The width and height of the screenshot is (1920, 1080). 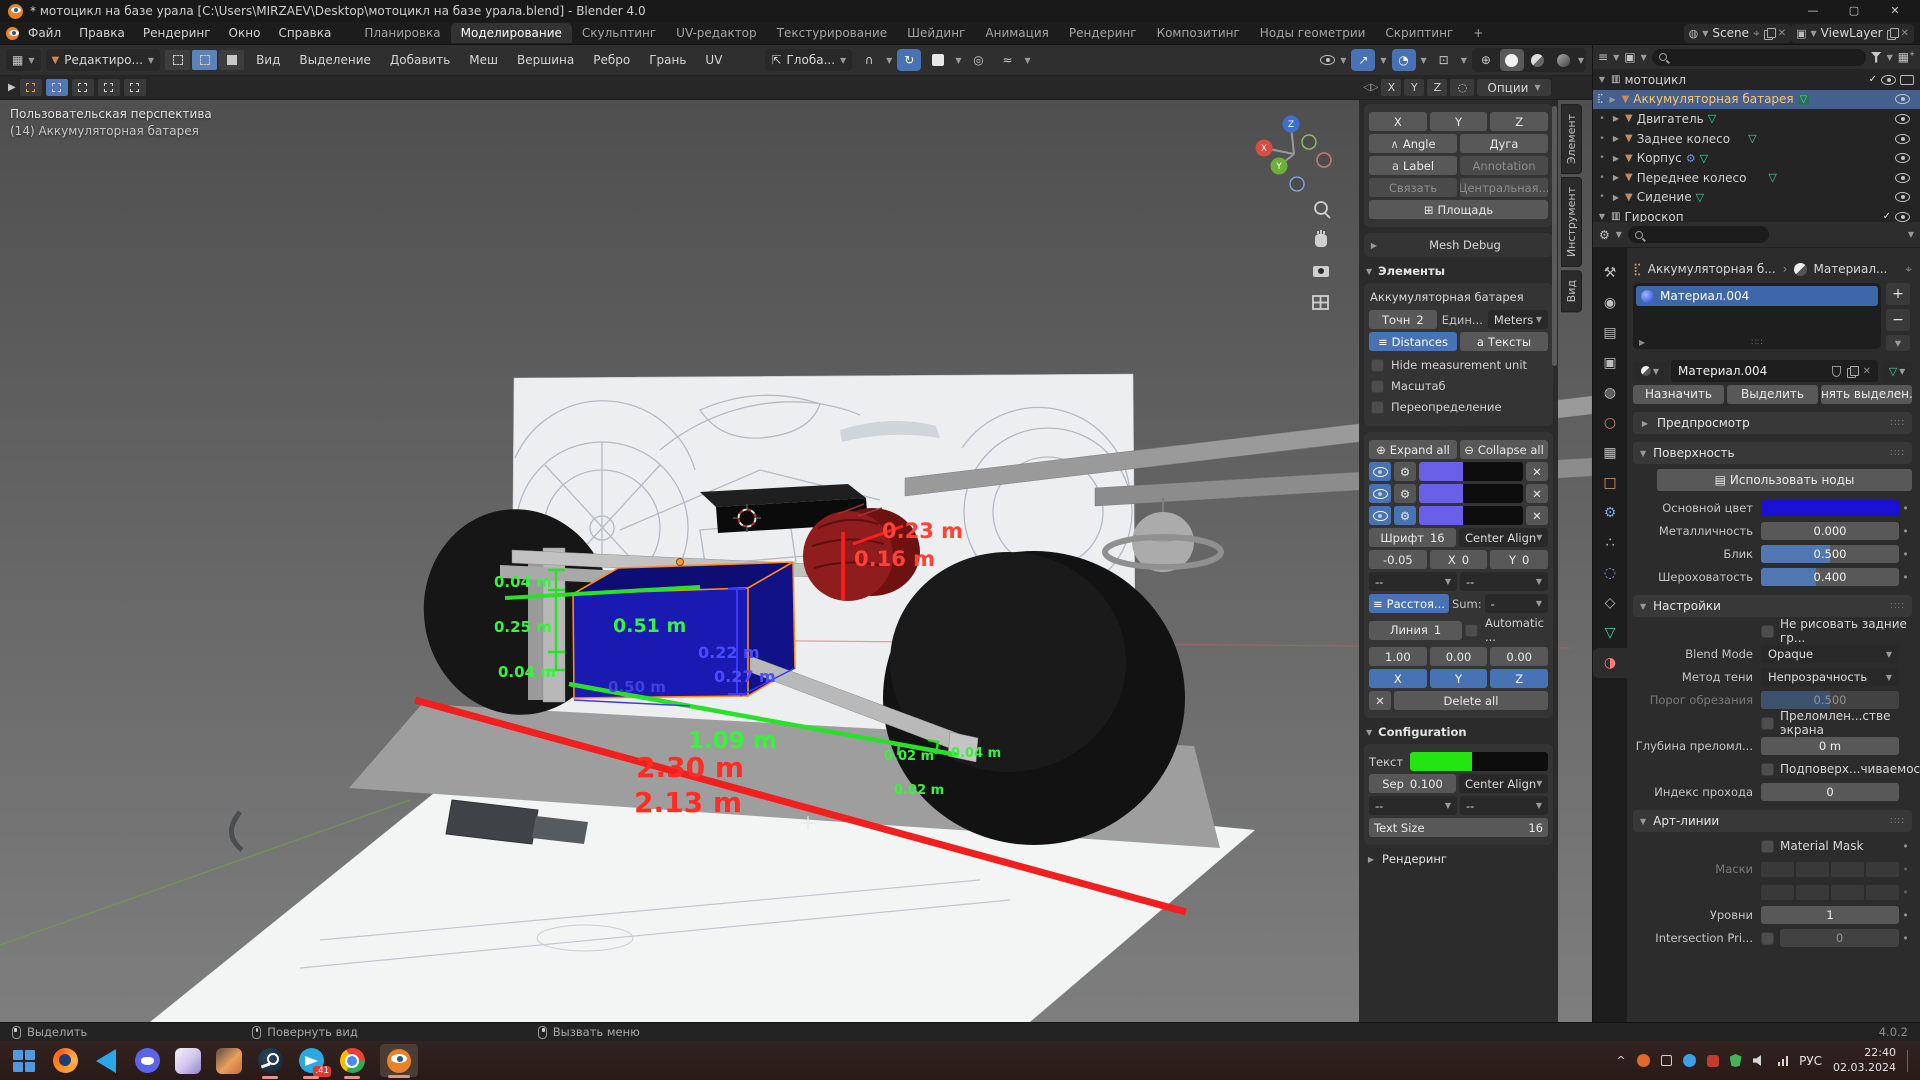 What do you see at coordinates (1278, 167) in the screenshot?
I see `gizmo-y-label: Y` at bounding box center [1278, 167].